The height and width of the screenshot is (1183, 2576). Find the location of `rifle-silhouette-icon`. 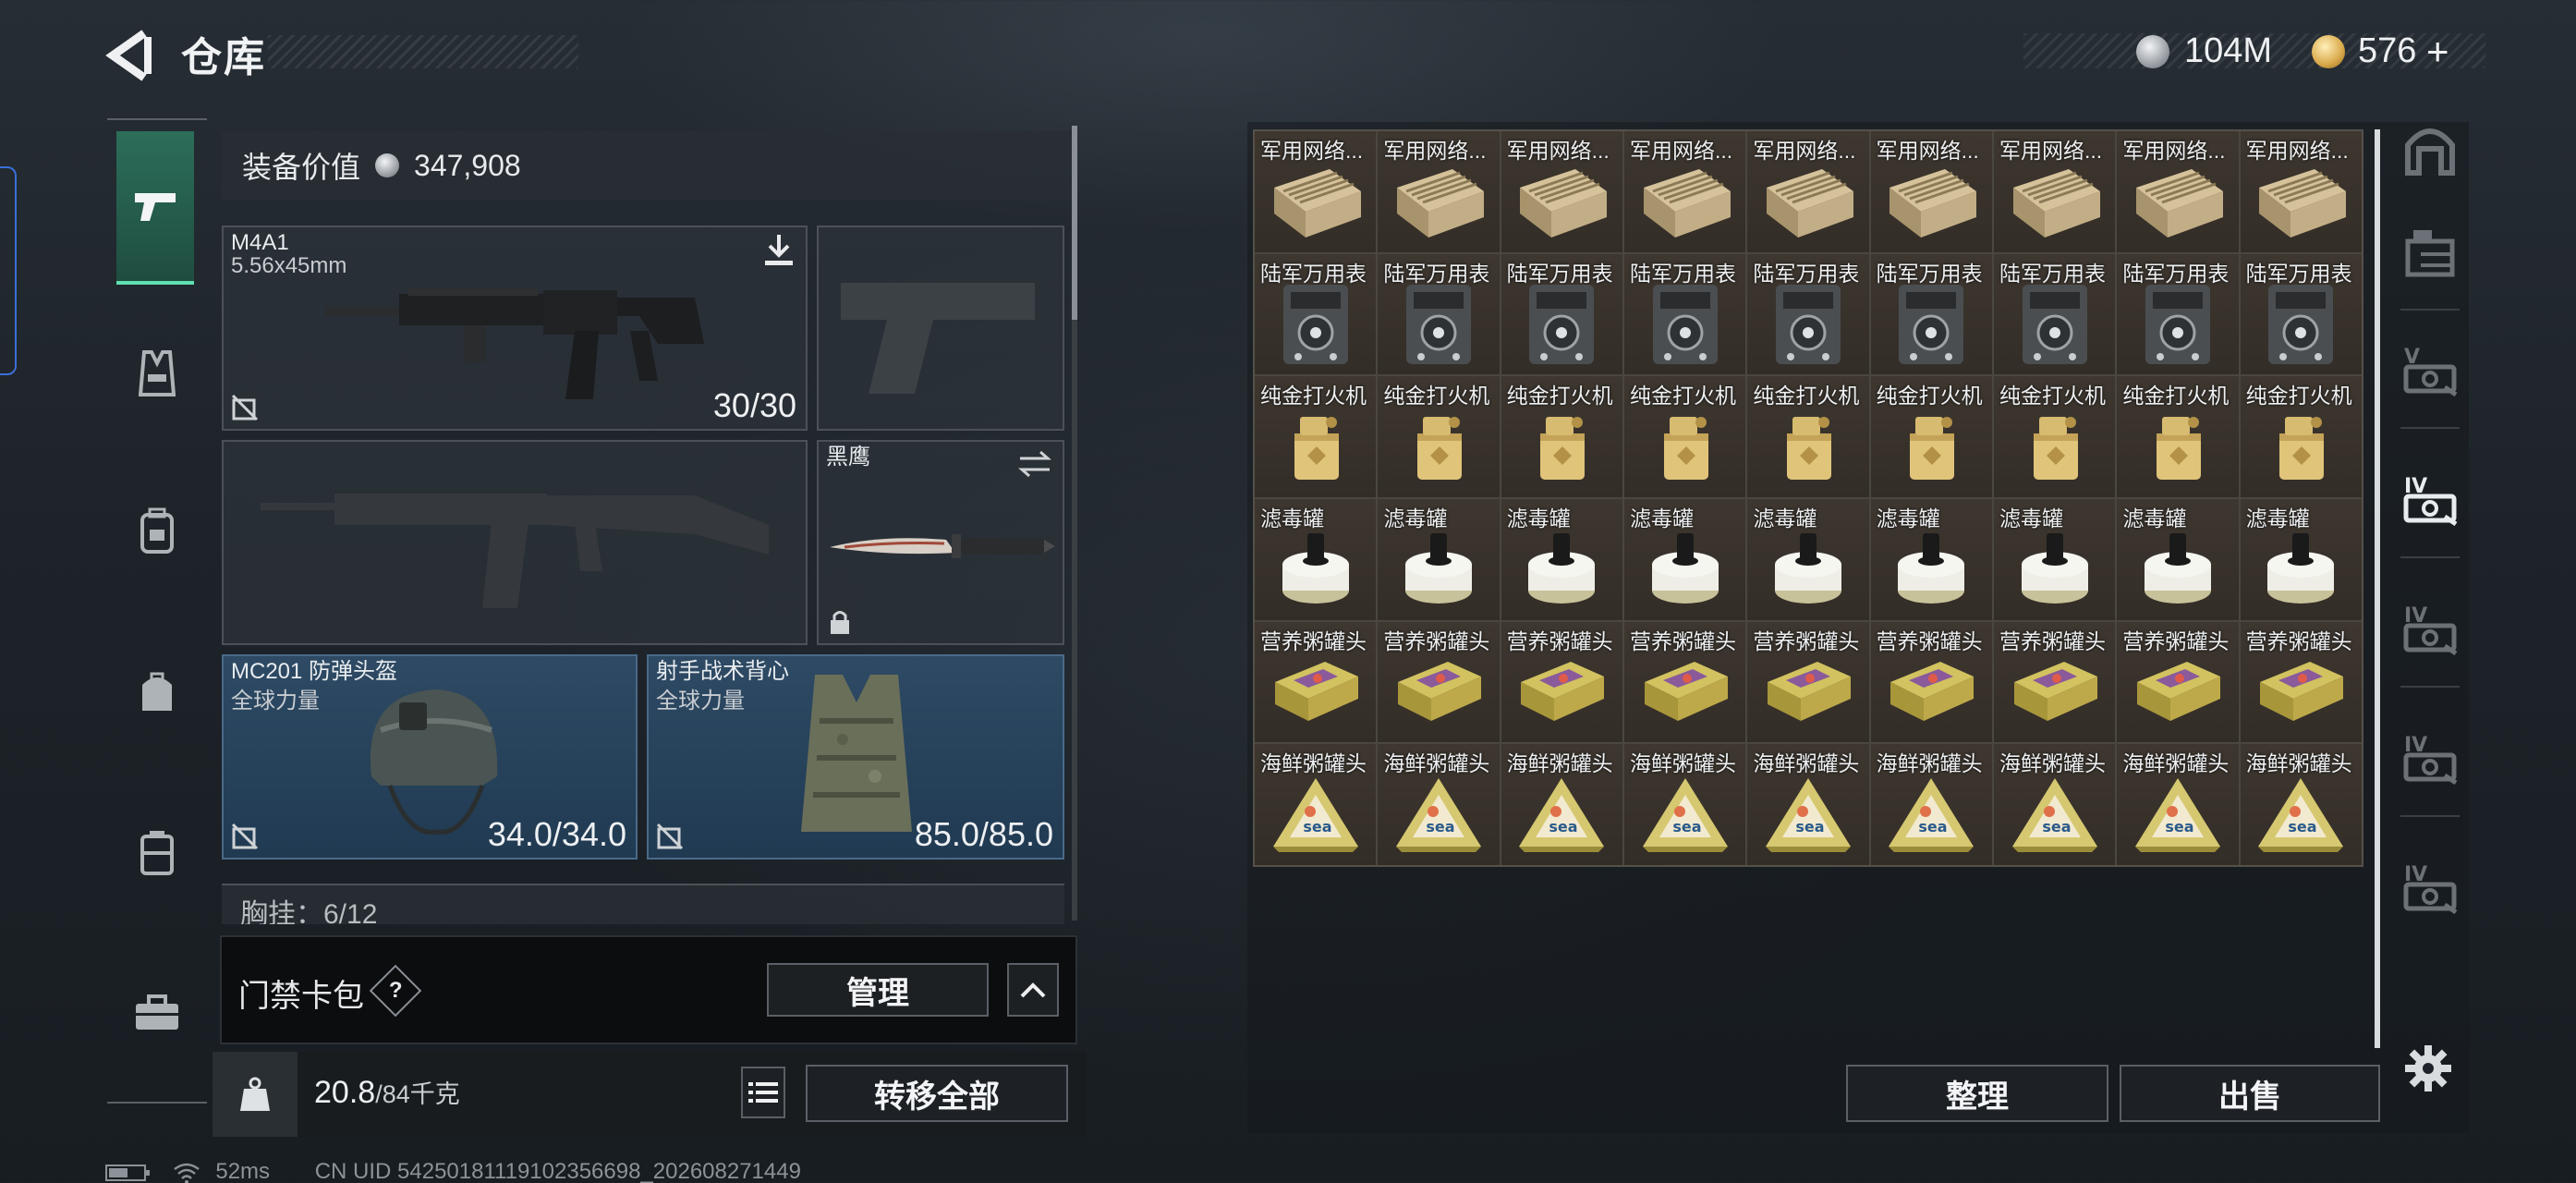

rifle-silhouette-icon is located at coordinates (515, 551).